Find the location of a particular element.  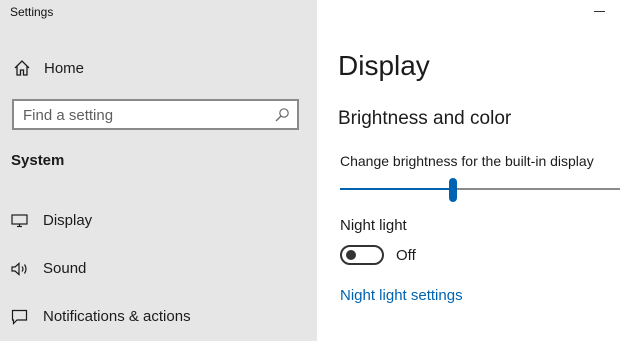

page-title: Display is located at coordinates (384, 65).